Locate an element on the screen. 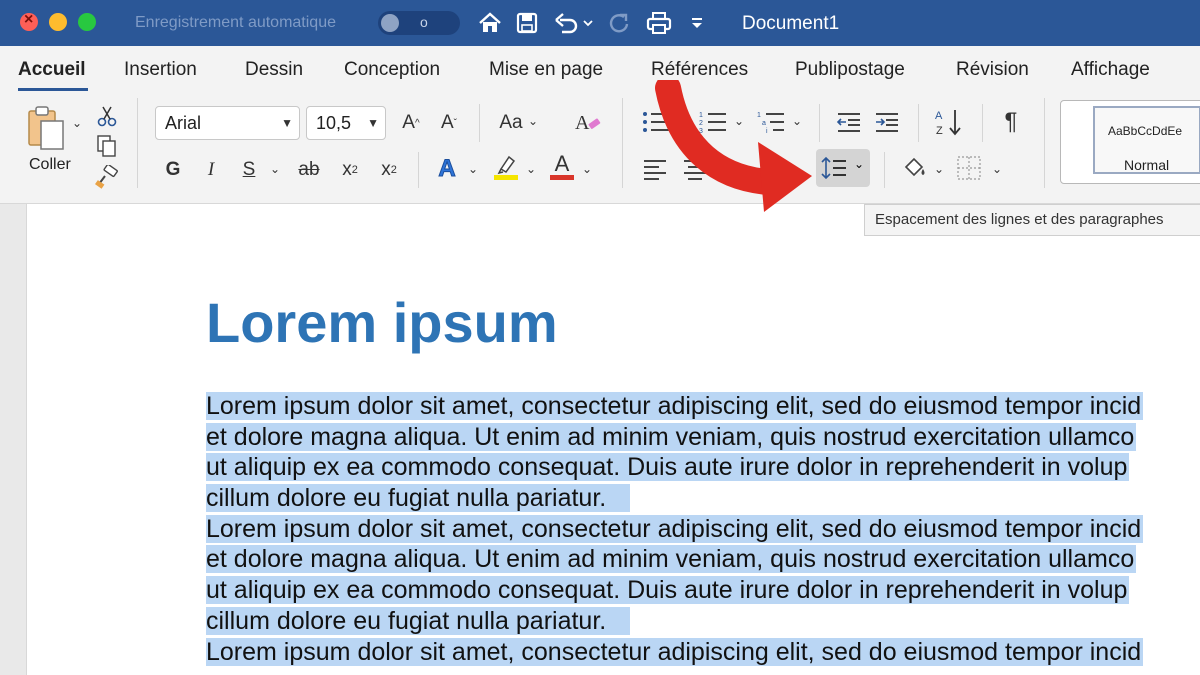  autosave-label: Enregistrement automatique is located at coordinates (235, 22).